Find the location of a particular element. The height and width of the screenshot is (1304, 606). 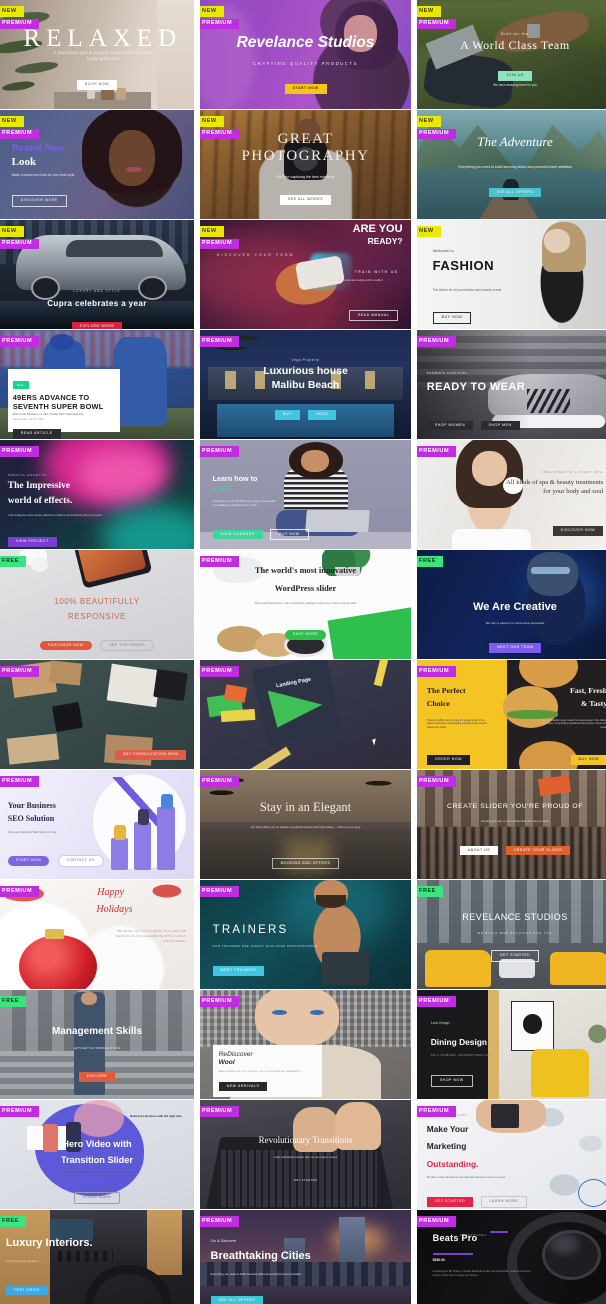

card-button: EXPLORE MORE is located at coordinates (97, 325).